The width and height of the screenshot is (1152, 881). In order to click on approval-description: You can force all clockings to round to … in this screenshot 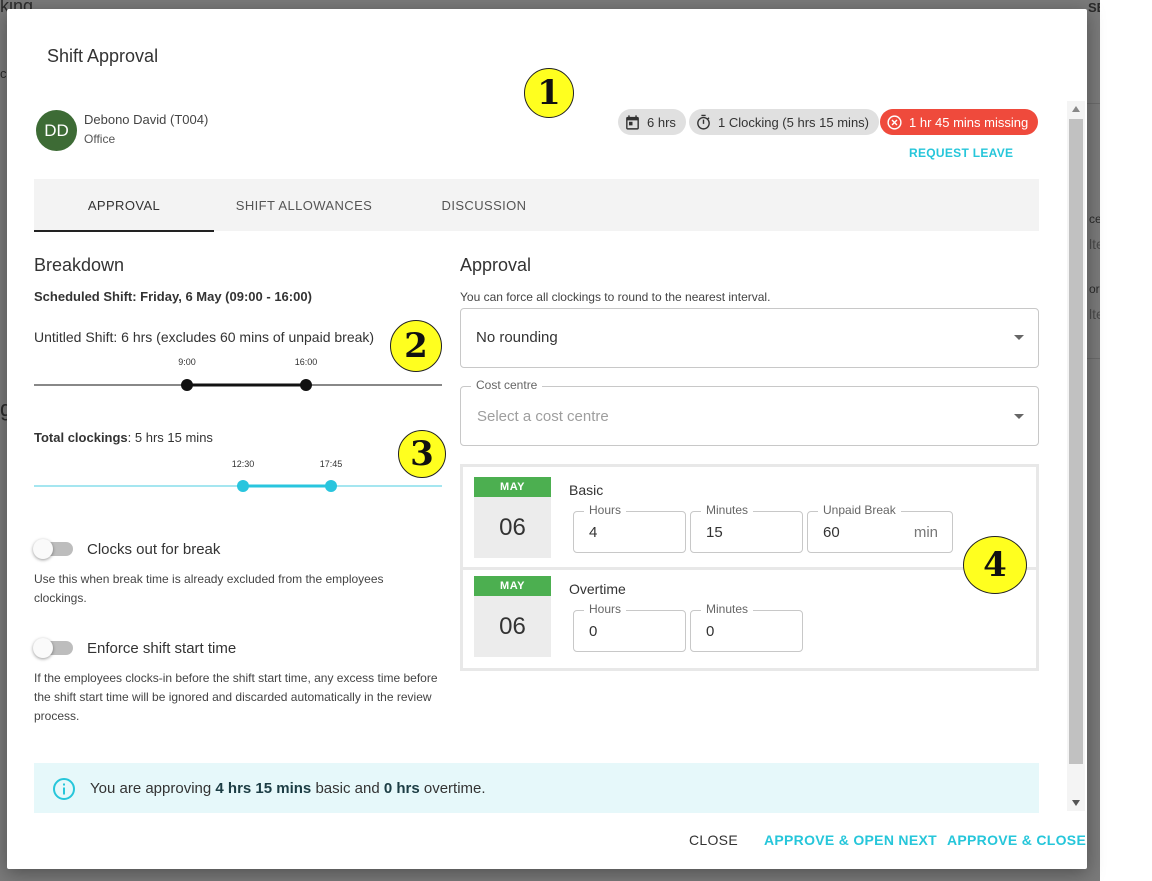, I will do `click(615, 297)`.